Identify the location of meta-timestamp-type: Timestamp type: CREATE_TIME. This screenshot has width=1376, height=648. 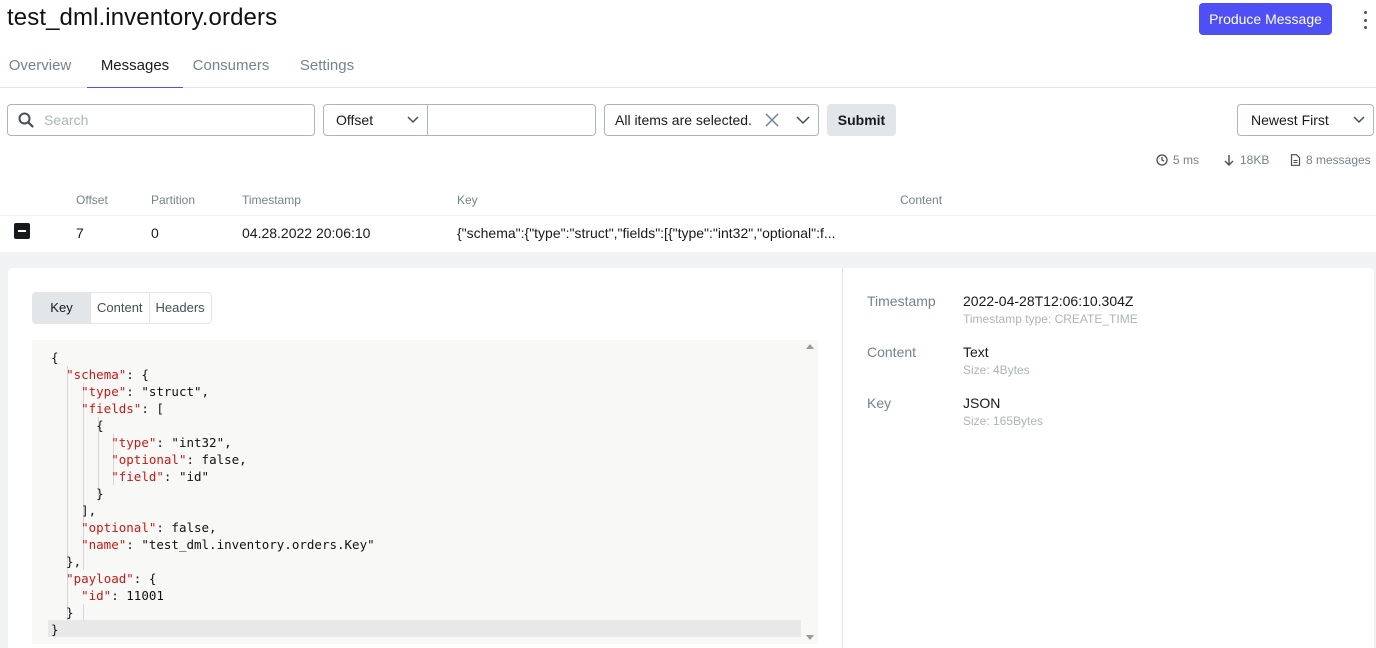
(1050, 319).